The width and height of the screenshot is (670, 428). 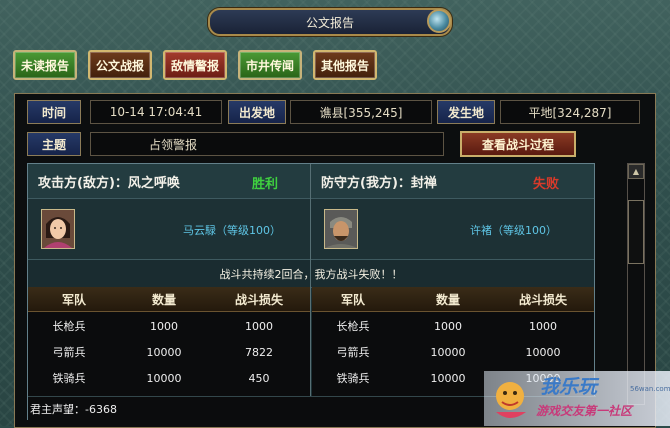 What do you see at coordinates (546, 184) in the screenshot?
I see `defender-result: 失败` at bounding box center [546, 184].